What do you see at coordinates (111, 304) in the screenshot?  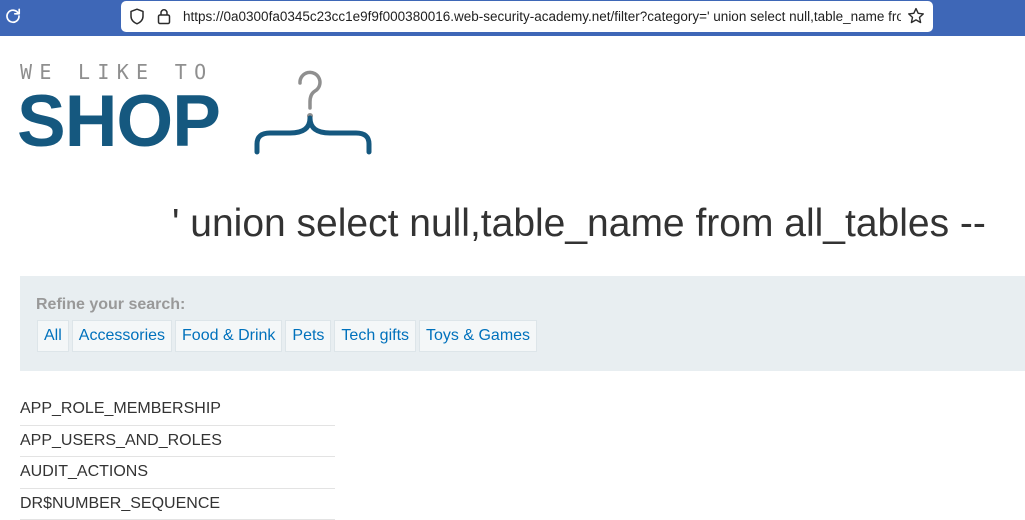 I see `filter-label: Refine your search:` at bounding box center [111, 304].